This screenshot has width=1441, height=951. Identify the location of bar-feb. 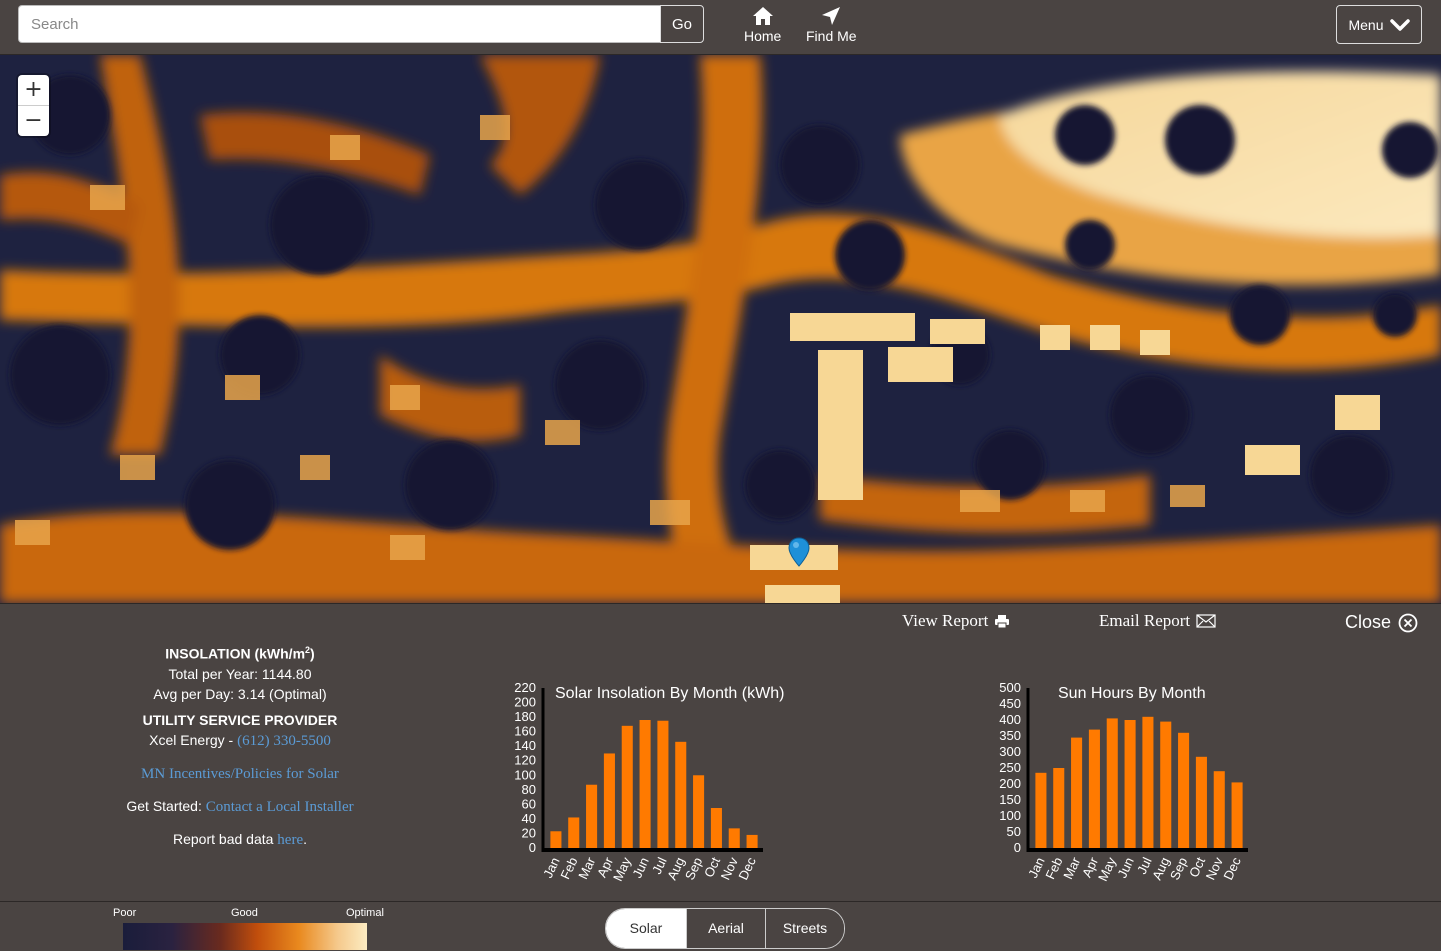
(1059, 808).